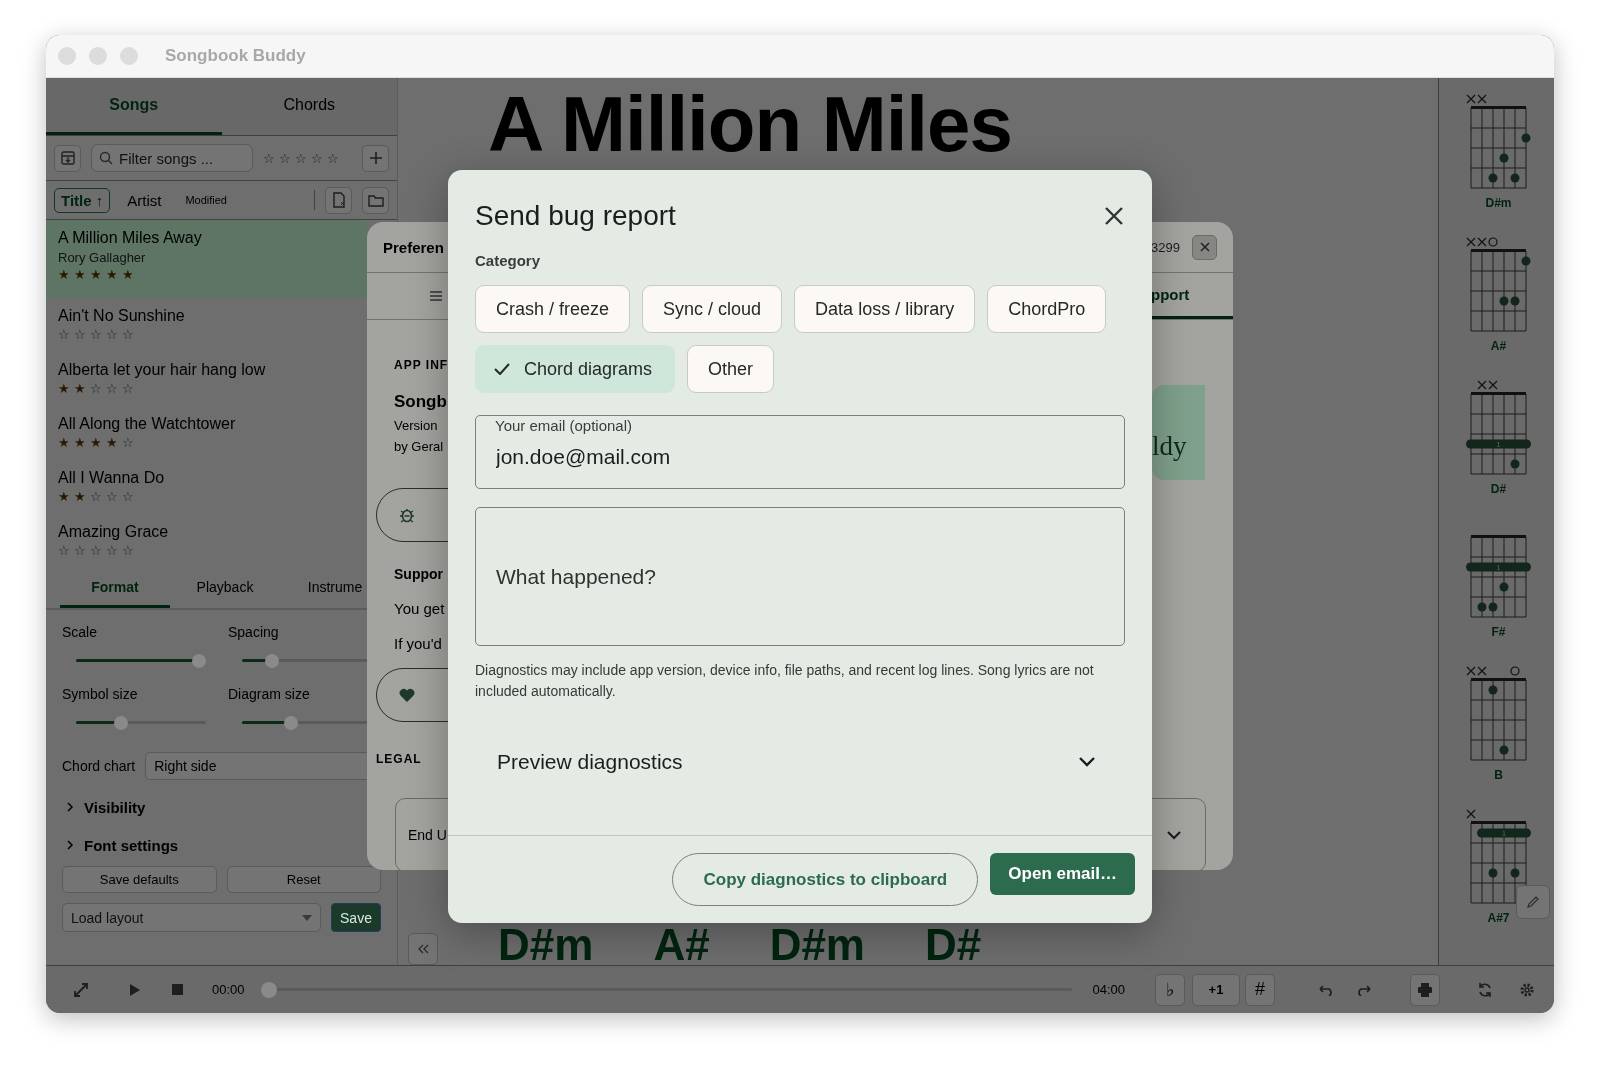 The width and height of the screenshot is (1600, 1071). What do you see at coordinates (785, 681) in the screenshot?
I see `diagnostics-note: Diagnostics may include app version, device info, file paths, and recent log lines. Song lyrics are not included automatically.` at bounding box center [785, 681].